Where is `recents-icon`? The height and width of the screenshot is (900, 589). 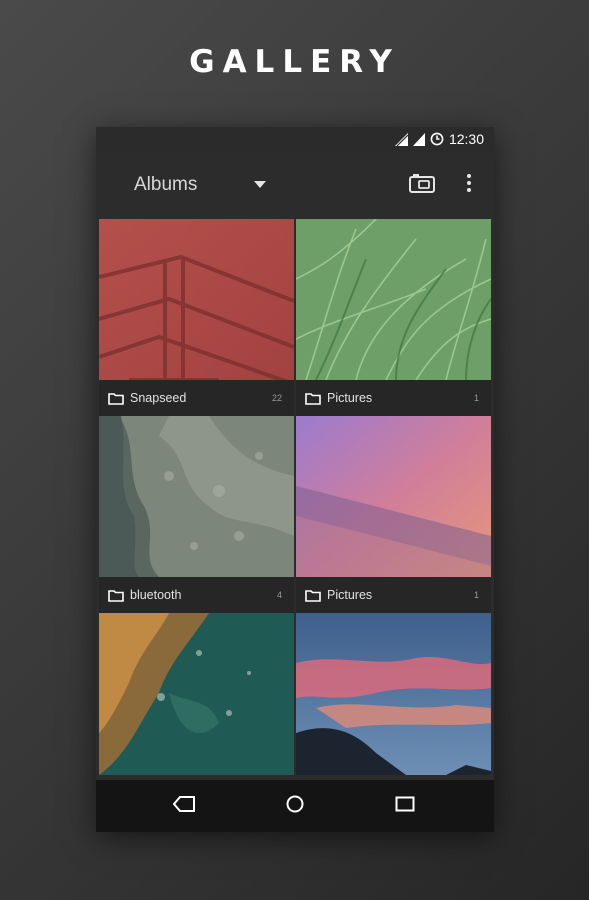
recents-icon is located at coordinates (405, 806).